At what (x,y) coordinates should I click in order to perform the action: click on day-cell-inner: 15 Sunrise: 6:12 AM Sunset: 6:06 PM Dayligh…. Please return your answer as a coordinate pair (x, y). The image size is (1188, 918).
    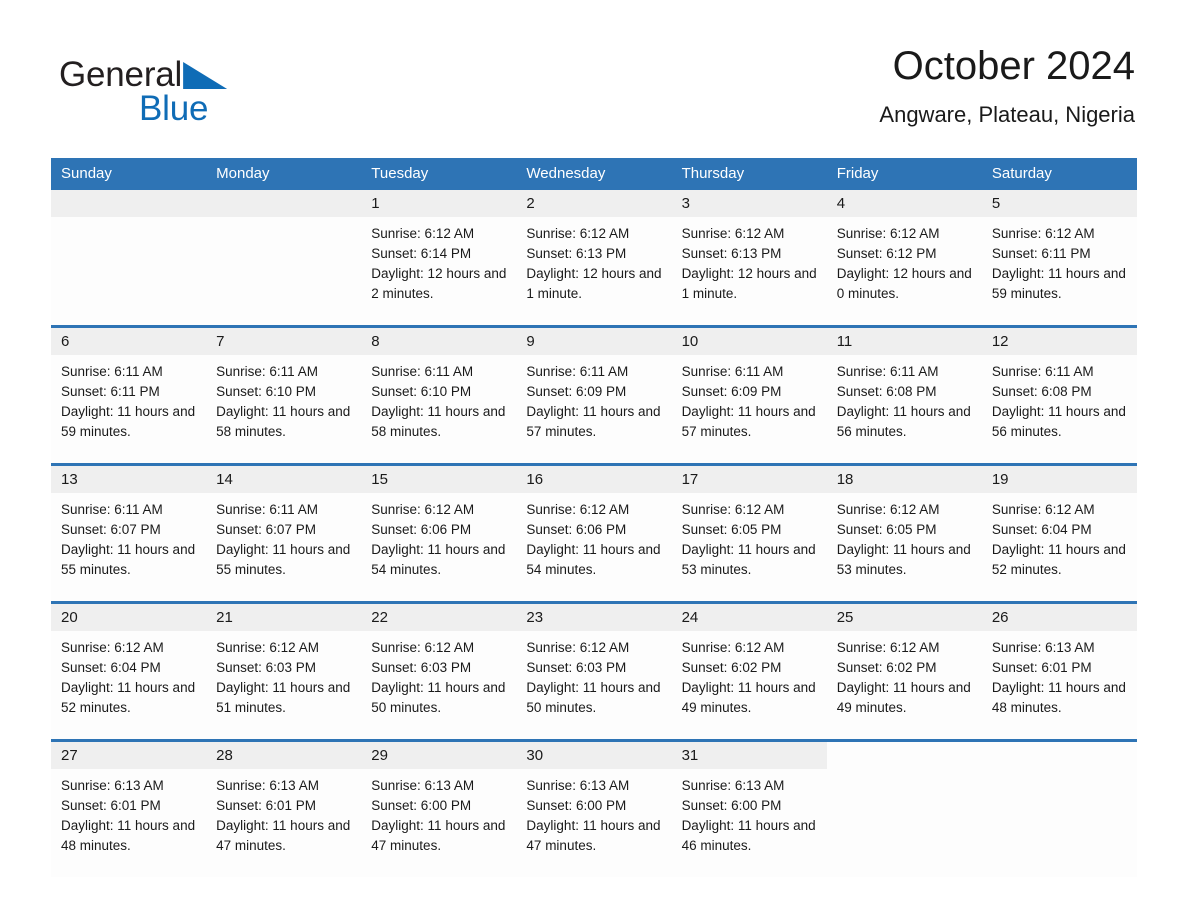
    Looking at the image, I should click on (439, 533).